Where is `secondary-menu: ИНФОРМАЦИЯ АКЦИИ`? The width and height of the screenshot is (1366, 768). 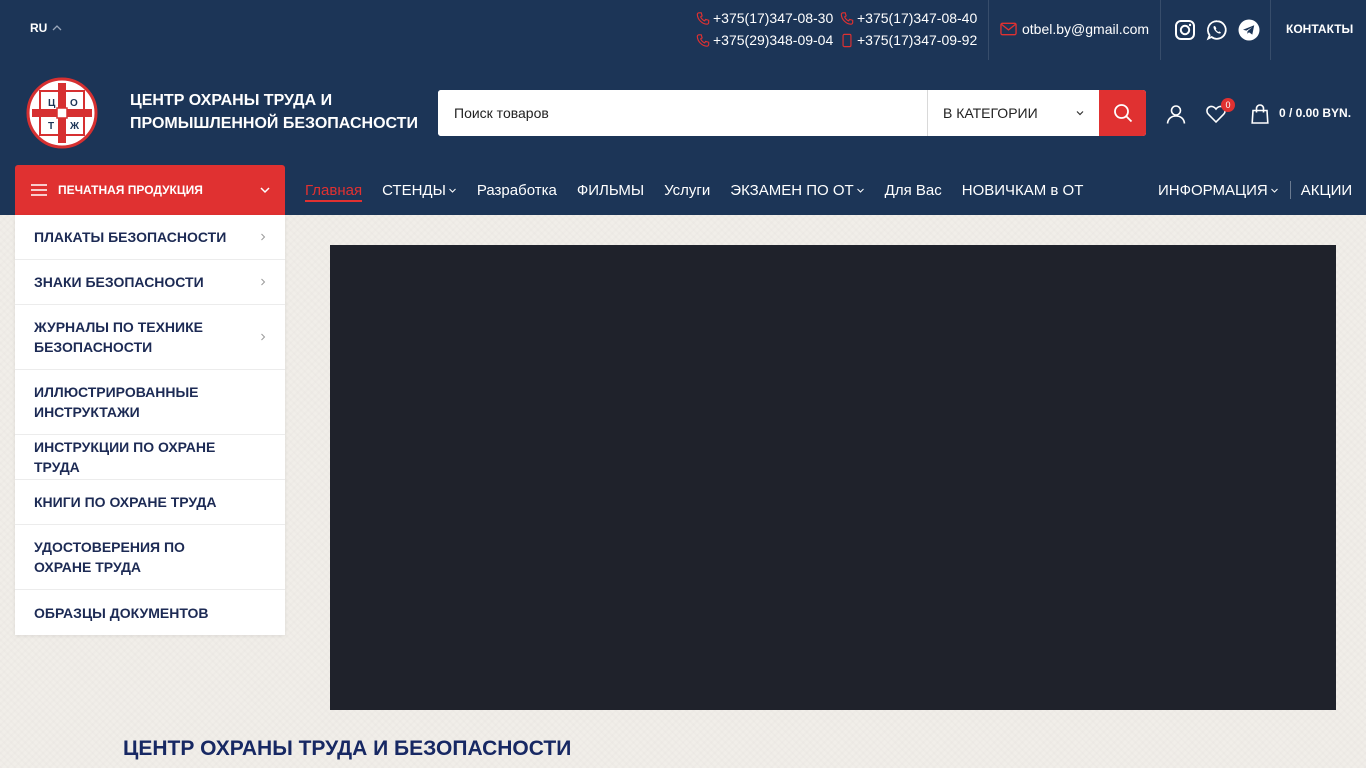
secondary-menu: ИНФОРМАЦИЯ АКЦИИ is located at coordinates (1255, 190).